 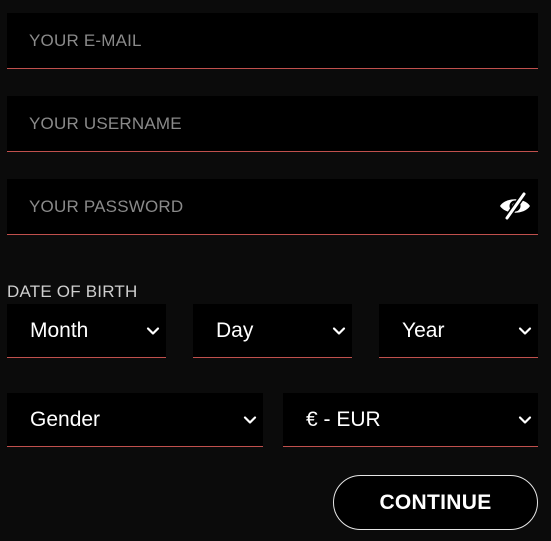 What do you see at coordinates (435, 502) in the screenshot?
I see `continue-button: CONTINUE` at bounding box center [435, 502].